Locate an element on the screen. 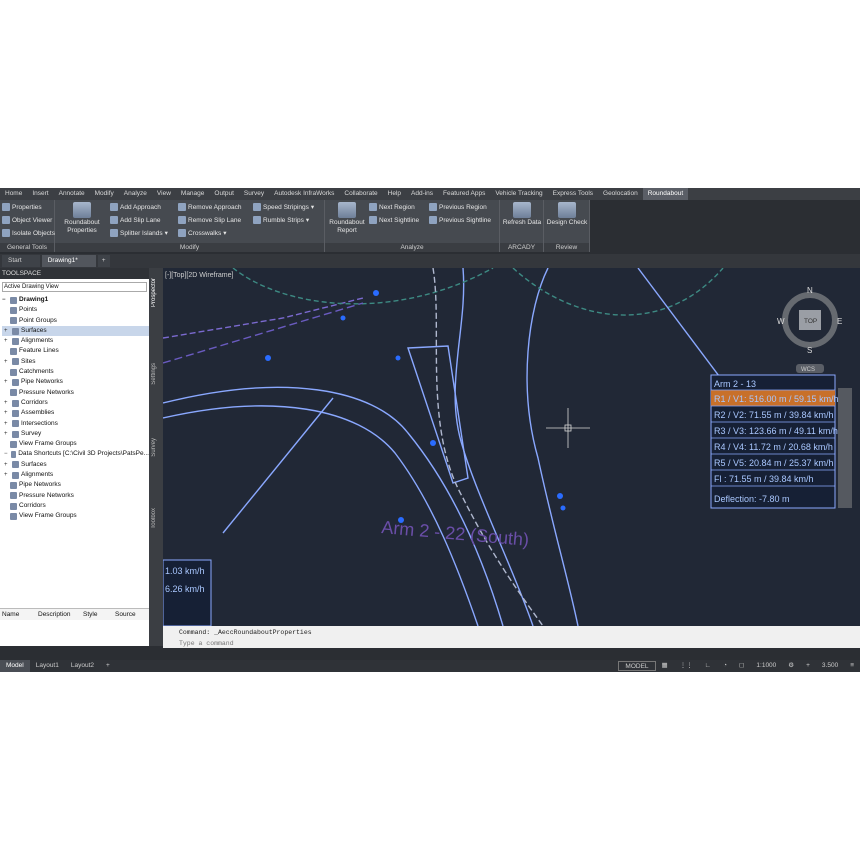 This screenshot has width=860, height=860. layout-tab-model: Model is located at coordinates (15, 666).